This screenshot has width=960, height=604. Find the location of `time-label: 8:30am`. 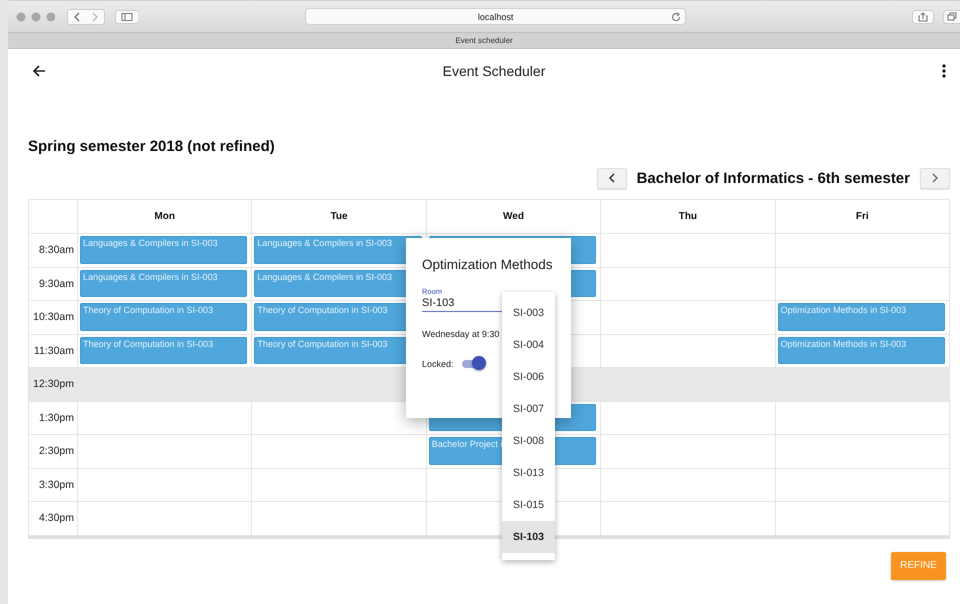

time-label: 8:30am is located at coordinates (53, 251).